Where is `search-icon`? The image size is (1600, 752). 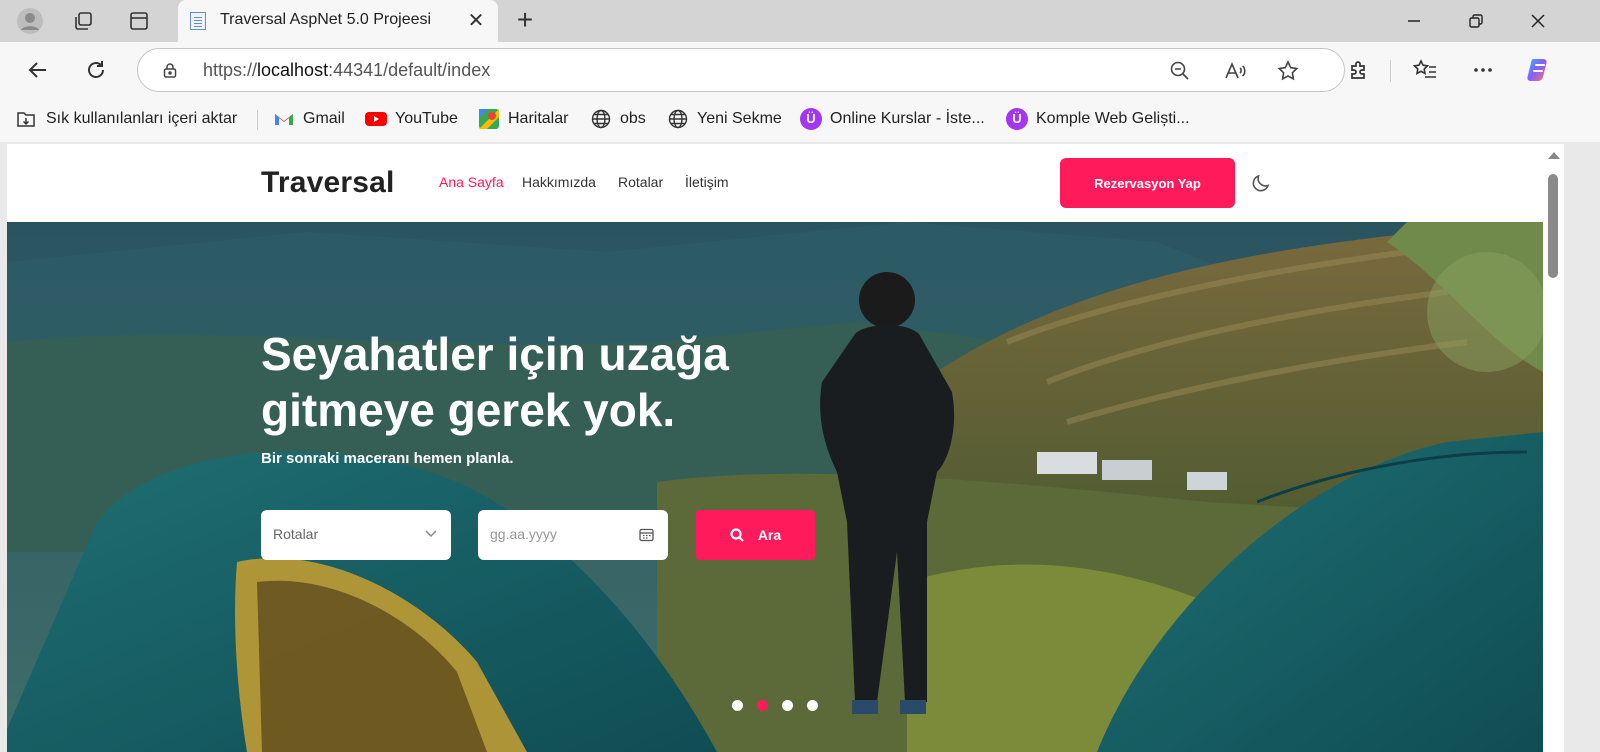 search-icon is located at coordinates (737, 535).